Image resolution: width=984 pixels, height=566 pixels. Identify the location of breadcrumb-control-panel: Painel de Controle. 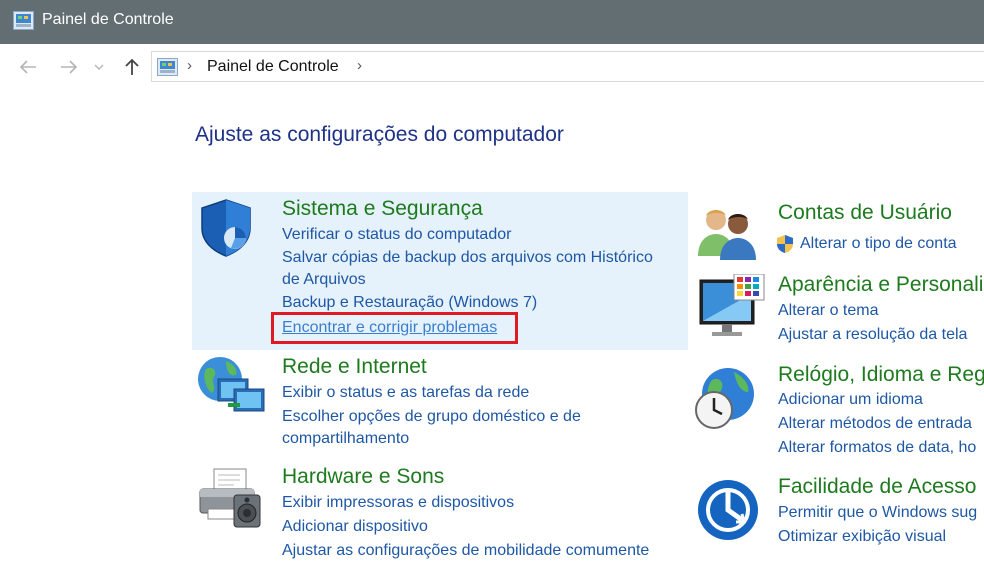
(273, 67).